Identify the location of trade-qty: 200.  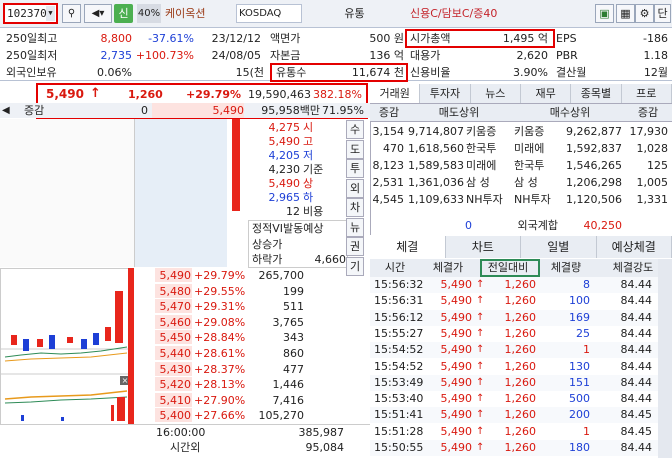
(579, 415).